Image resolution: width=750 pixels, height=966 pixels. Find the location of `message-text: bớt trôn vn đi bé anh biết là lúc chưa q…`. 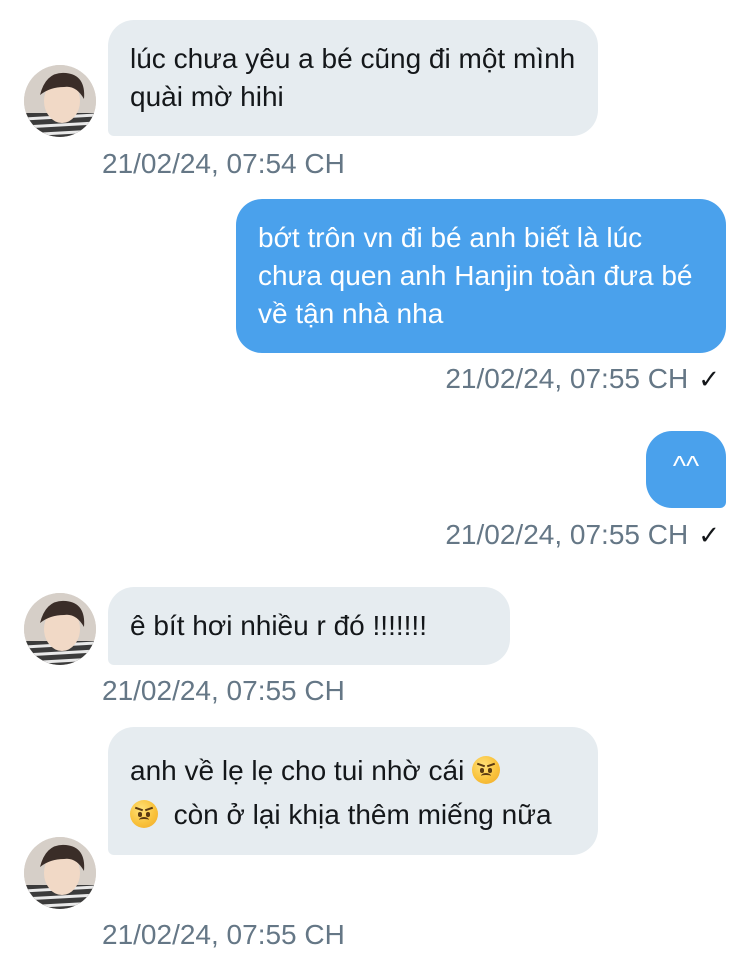

message-text: bớt trôn vn đi bé anh biết là lúc chưa q… is located at coordinates (475, 275).